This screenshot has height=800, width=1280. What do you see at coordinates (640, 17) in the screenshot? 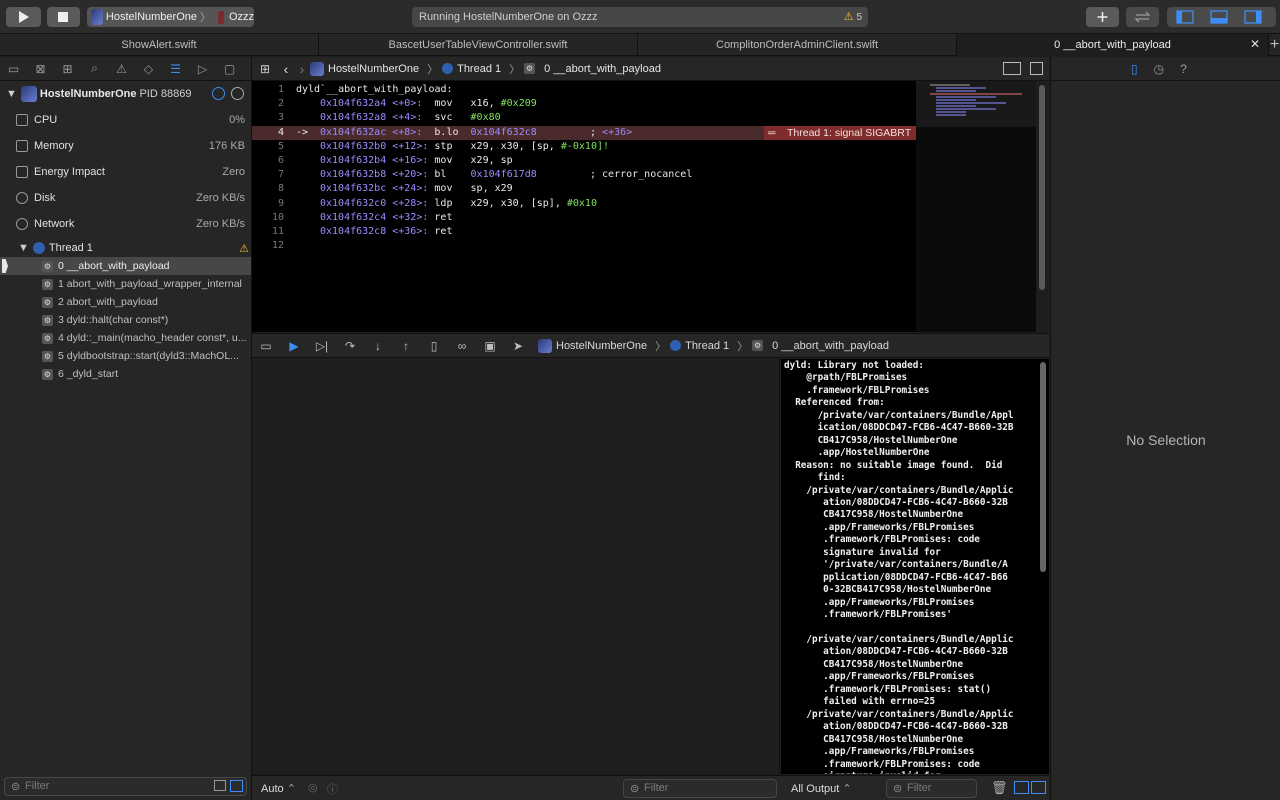
I see `activity-viewer: Running HostelNumberOne on Ozzz ⚠ 5` at bounding box center [640, 17].